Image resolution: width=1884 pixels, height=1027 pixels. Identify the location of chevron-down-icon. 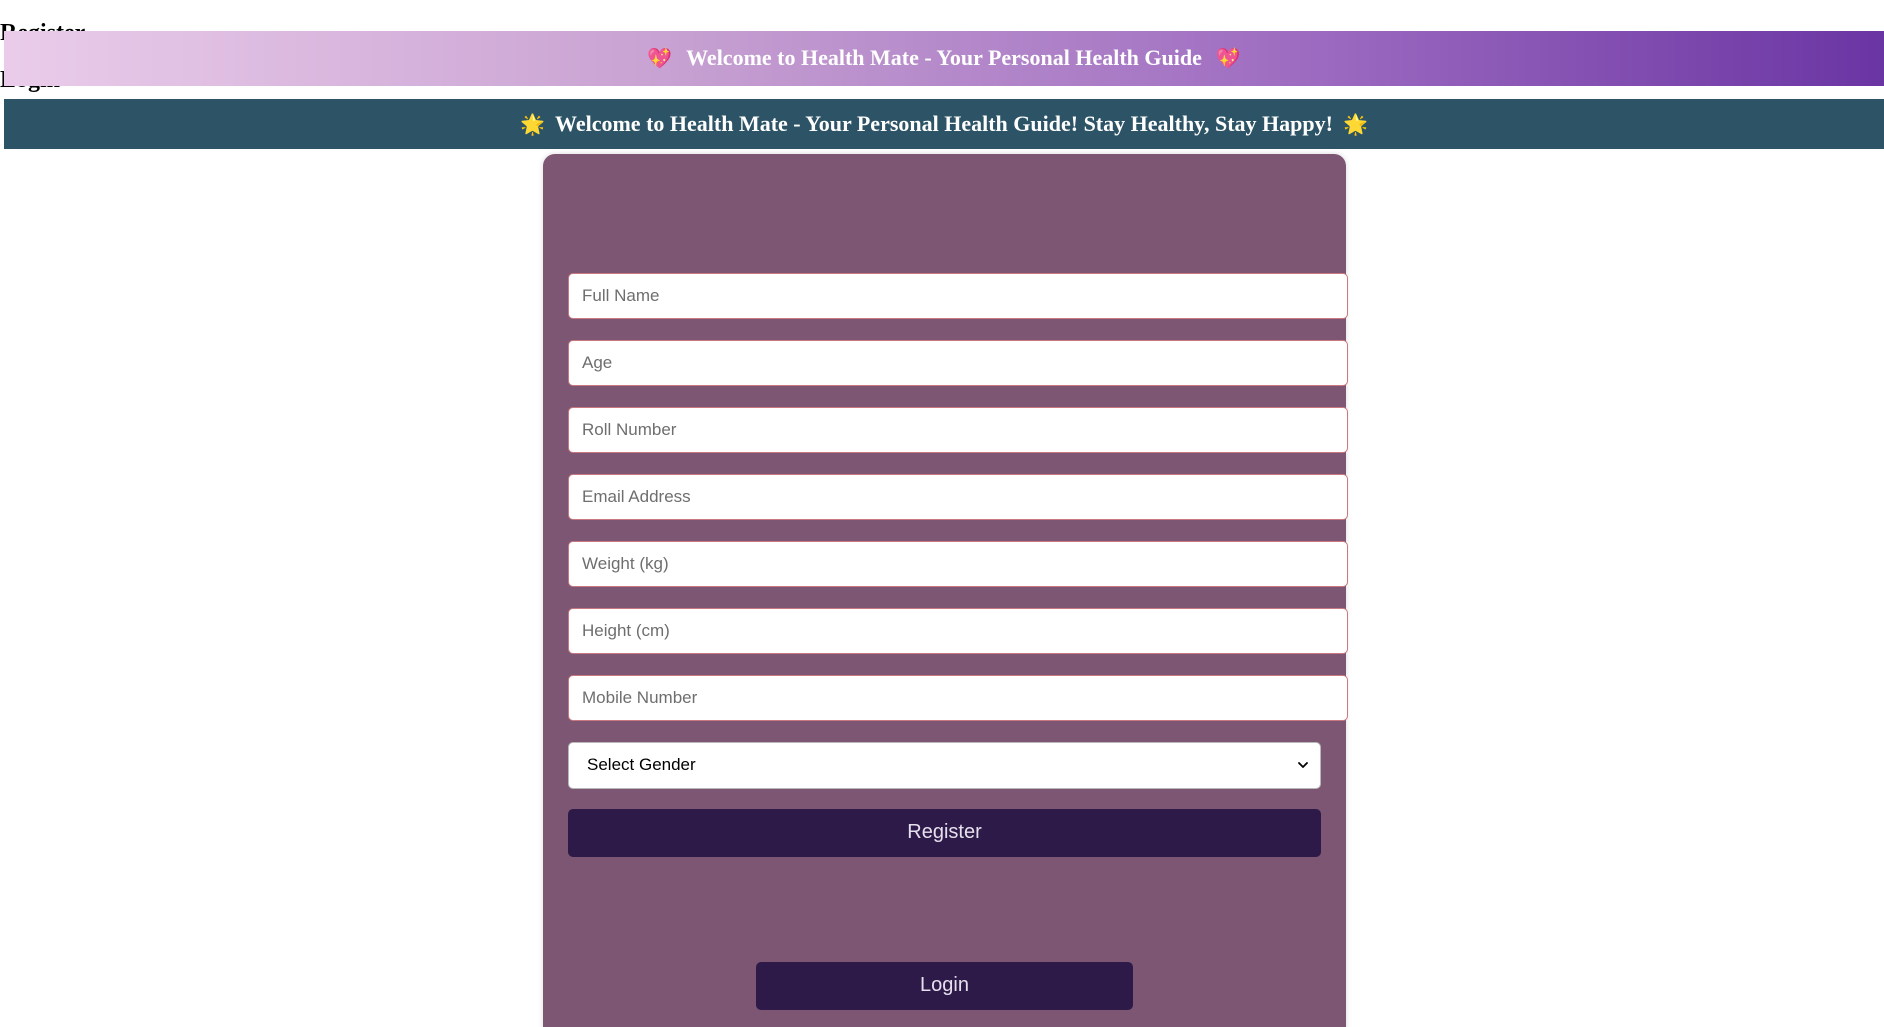
(1303, 765).